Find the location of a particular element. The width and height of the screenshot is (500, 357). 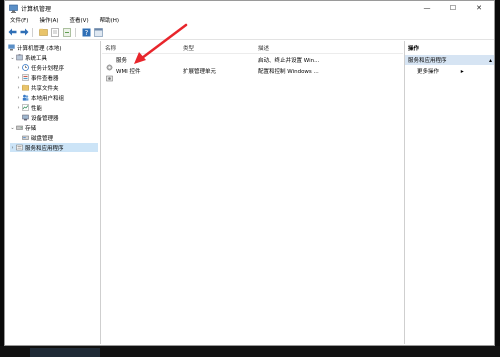

tree-item-services-apps: › 服务和应用程序 is located at coordinates (54, 147).